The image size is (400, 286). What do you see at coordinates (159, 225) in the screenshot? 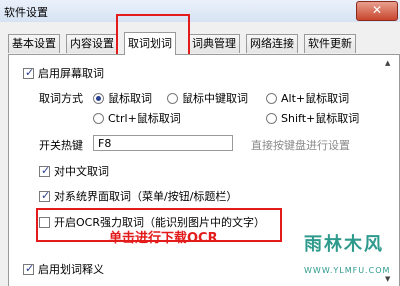
I see `ocr-highlight-box` at bounding box center [159, 225].